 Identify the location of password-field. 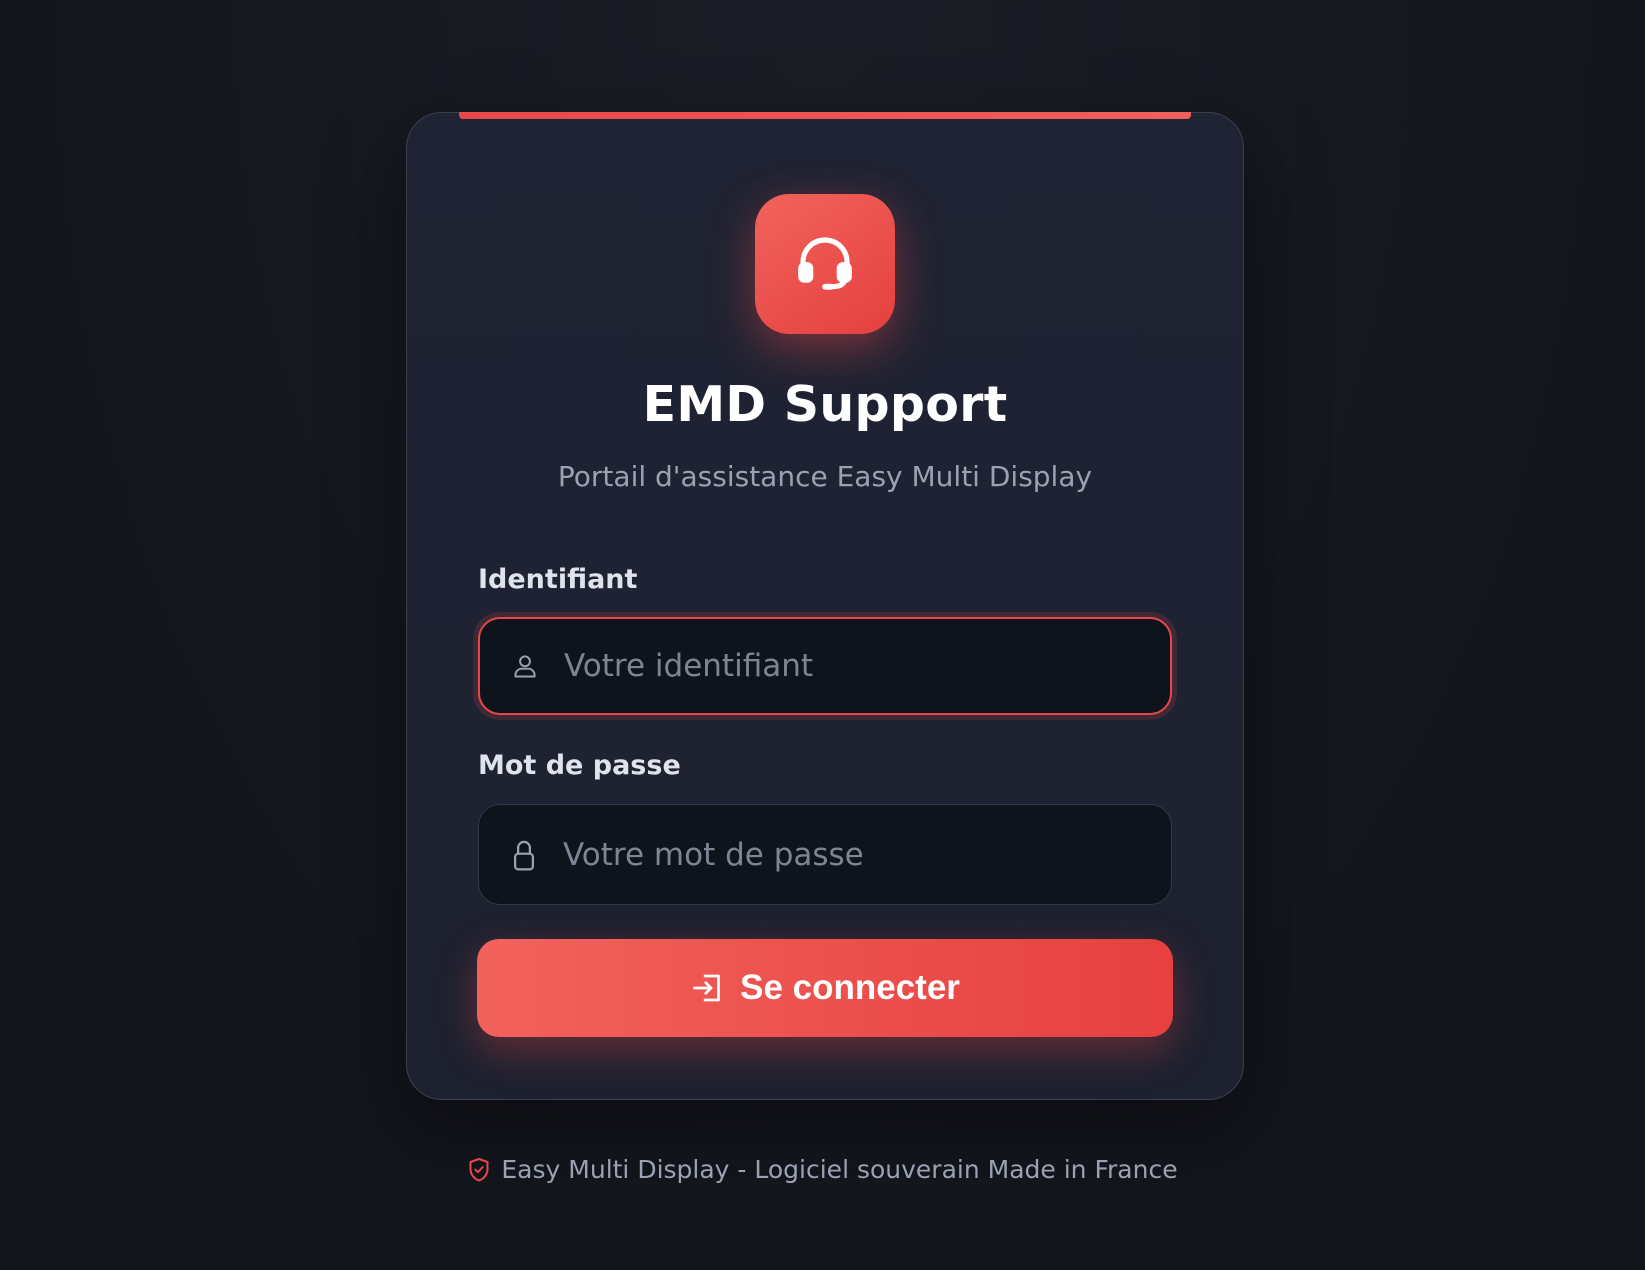
(825, 854).